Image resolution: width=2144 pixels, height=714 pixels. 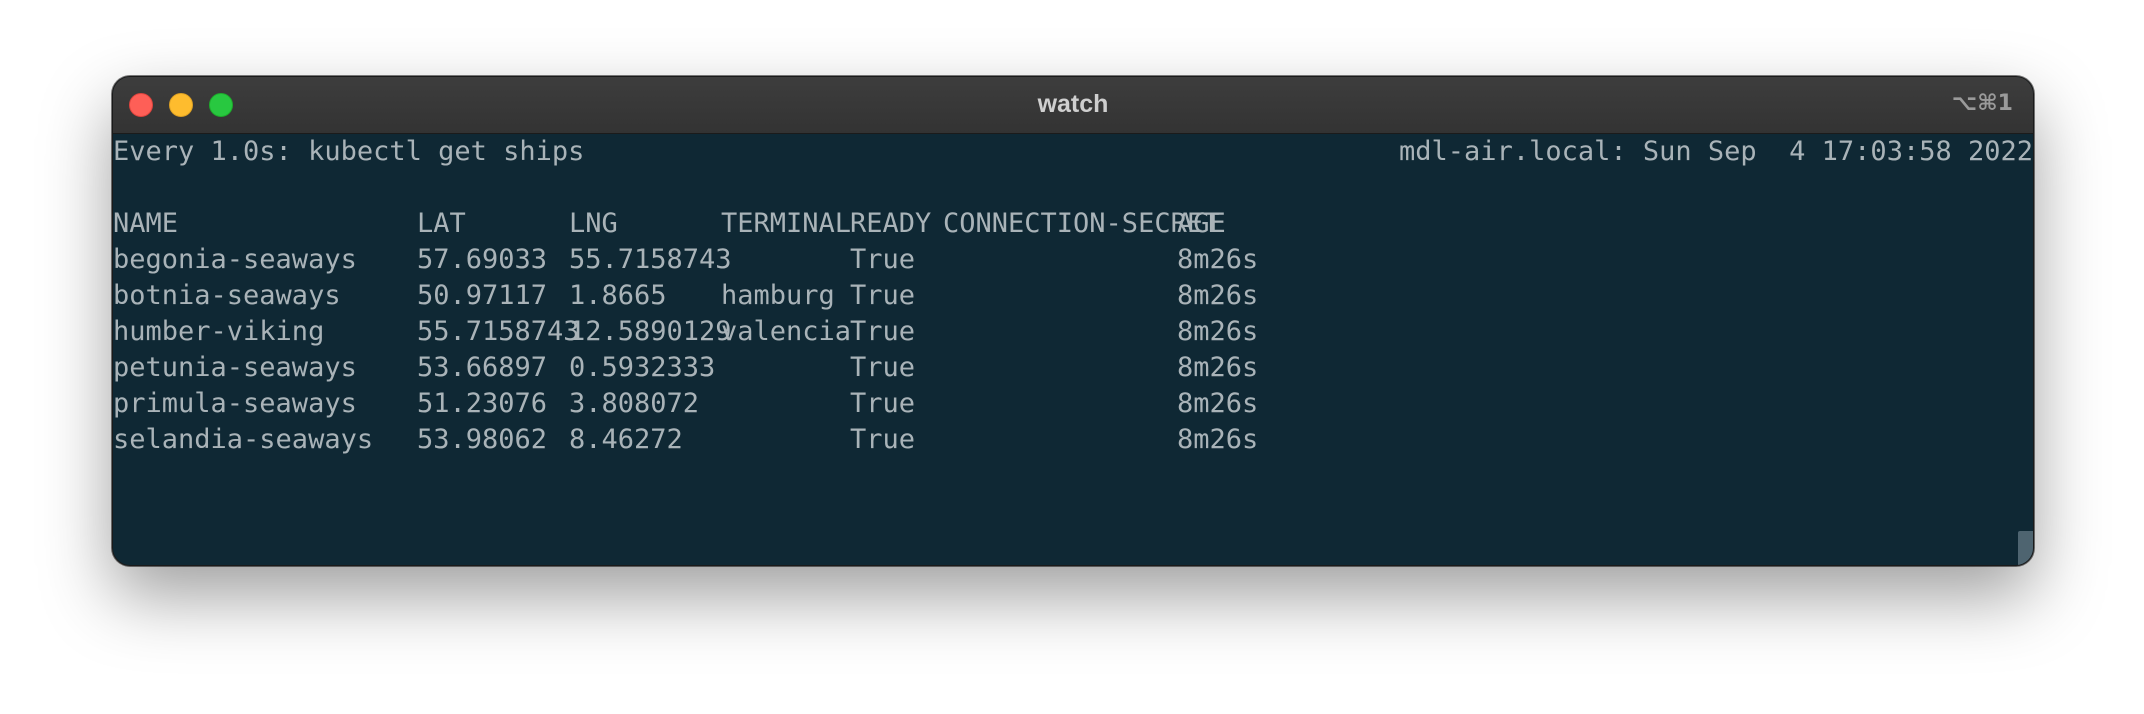 I want to click on table-cell: selandia-seaways, so click(x=243, y=439).